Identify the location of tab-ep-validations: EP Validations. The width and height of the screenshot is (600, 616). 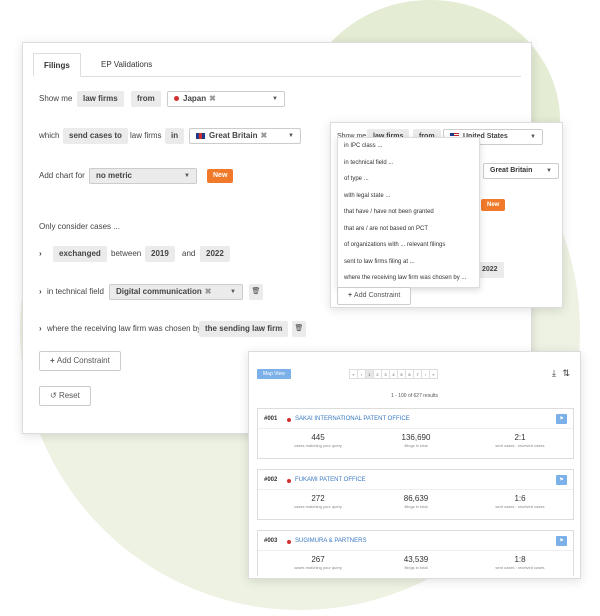
(126, 65).